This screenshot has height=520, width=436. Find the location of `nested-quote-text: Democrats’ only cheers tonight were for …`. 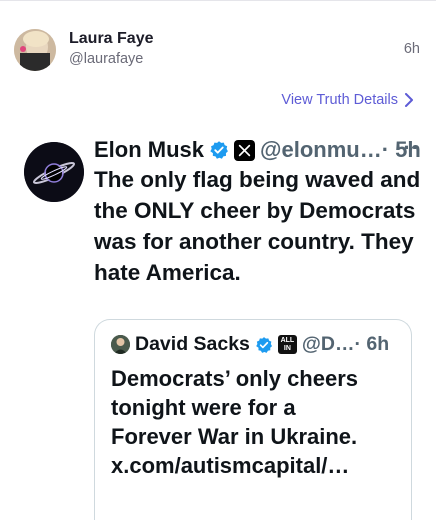

nested-quote-text: Democrats’ only cheers tonight were for … is located at coordinates (256, 422).